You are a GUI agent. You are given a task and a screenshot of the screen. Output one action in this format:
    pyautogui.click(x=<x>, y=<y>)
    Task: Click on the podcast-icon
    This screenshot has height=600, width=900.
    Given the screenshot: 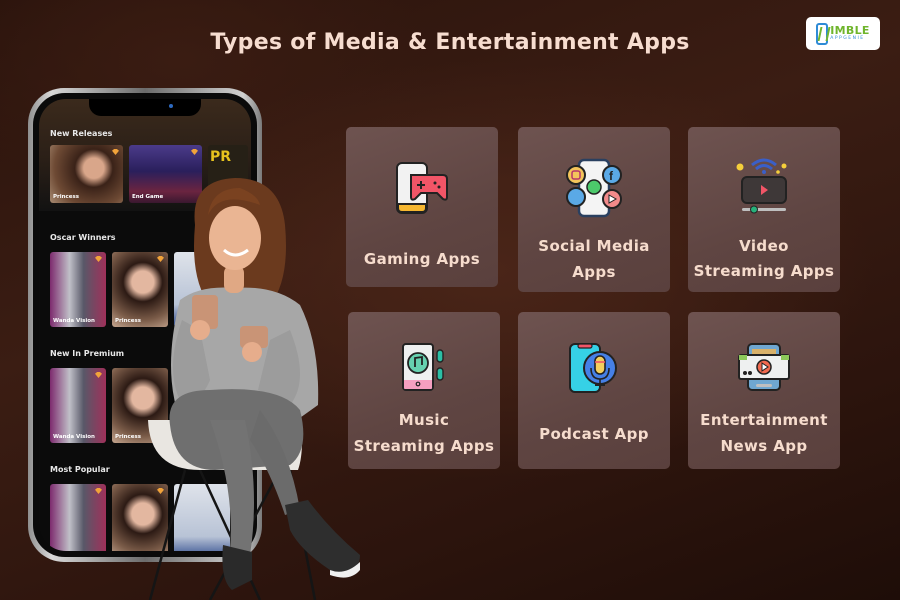 What is the action you would take?
    pyautogui.click(x=593, y=368)
    